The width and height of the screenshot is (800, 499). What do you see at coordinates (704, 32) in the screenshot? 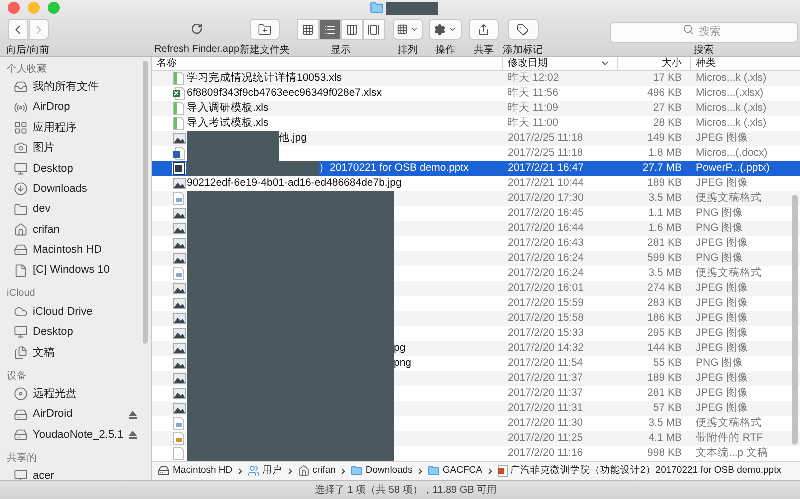
I see `search-field: 搜索` at bounding box center [704, 32].